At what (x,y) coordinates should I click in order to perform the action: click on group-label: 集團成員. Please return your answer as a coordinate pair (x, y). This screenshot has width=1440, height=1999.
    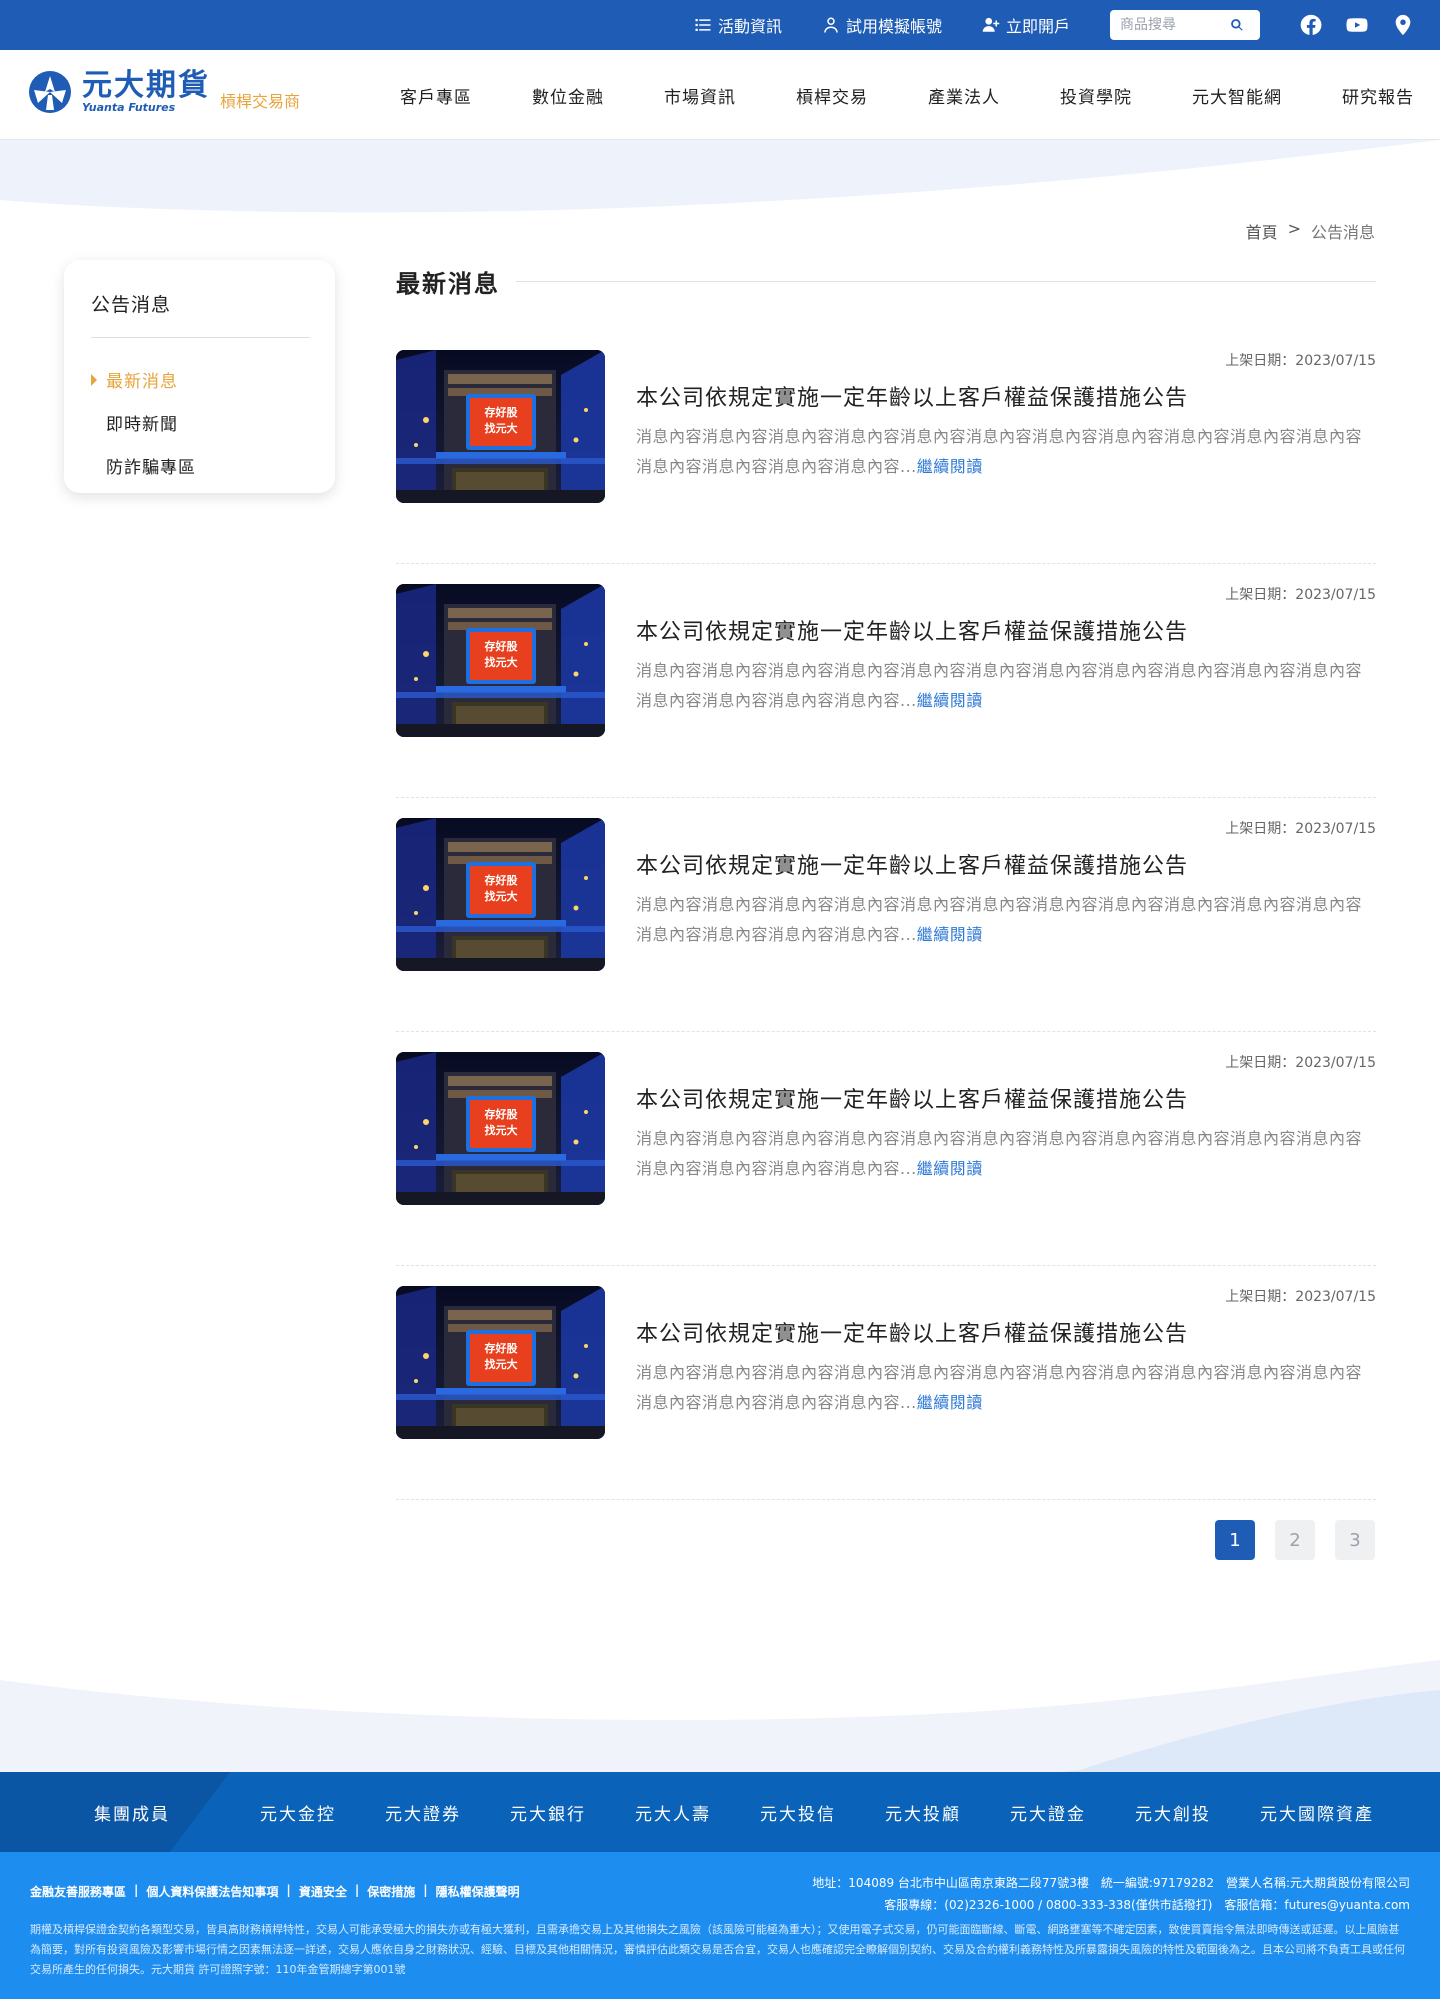
    Looking at the image, I should click on (132, 1814).